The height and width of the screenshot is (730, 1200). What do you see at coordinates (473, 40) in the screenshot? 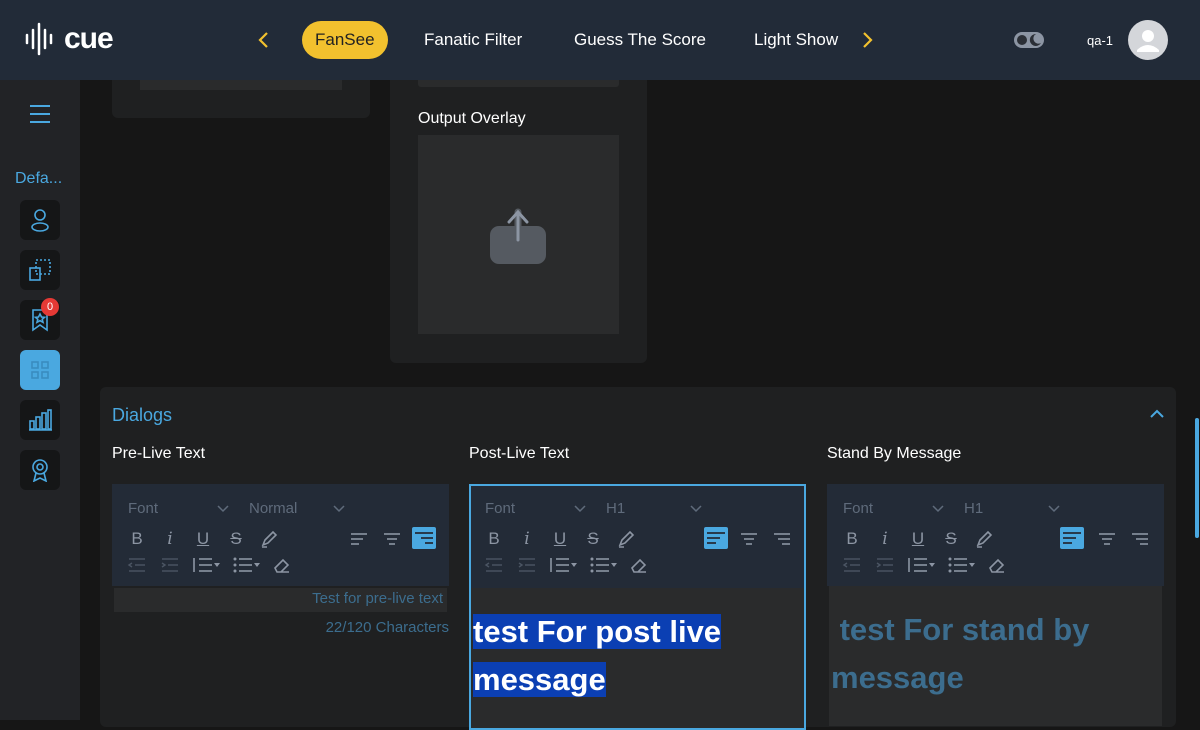
I see `tab-fanatic-filter: Fanatic Filter` at bounding box center [473, 40].